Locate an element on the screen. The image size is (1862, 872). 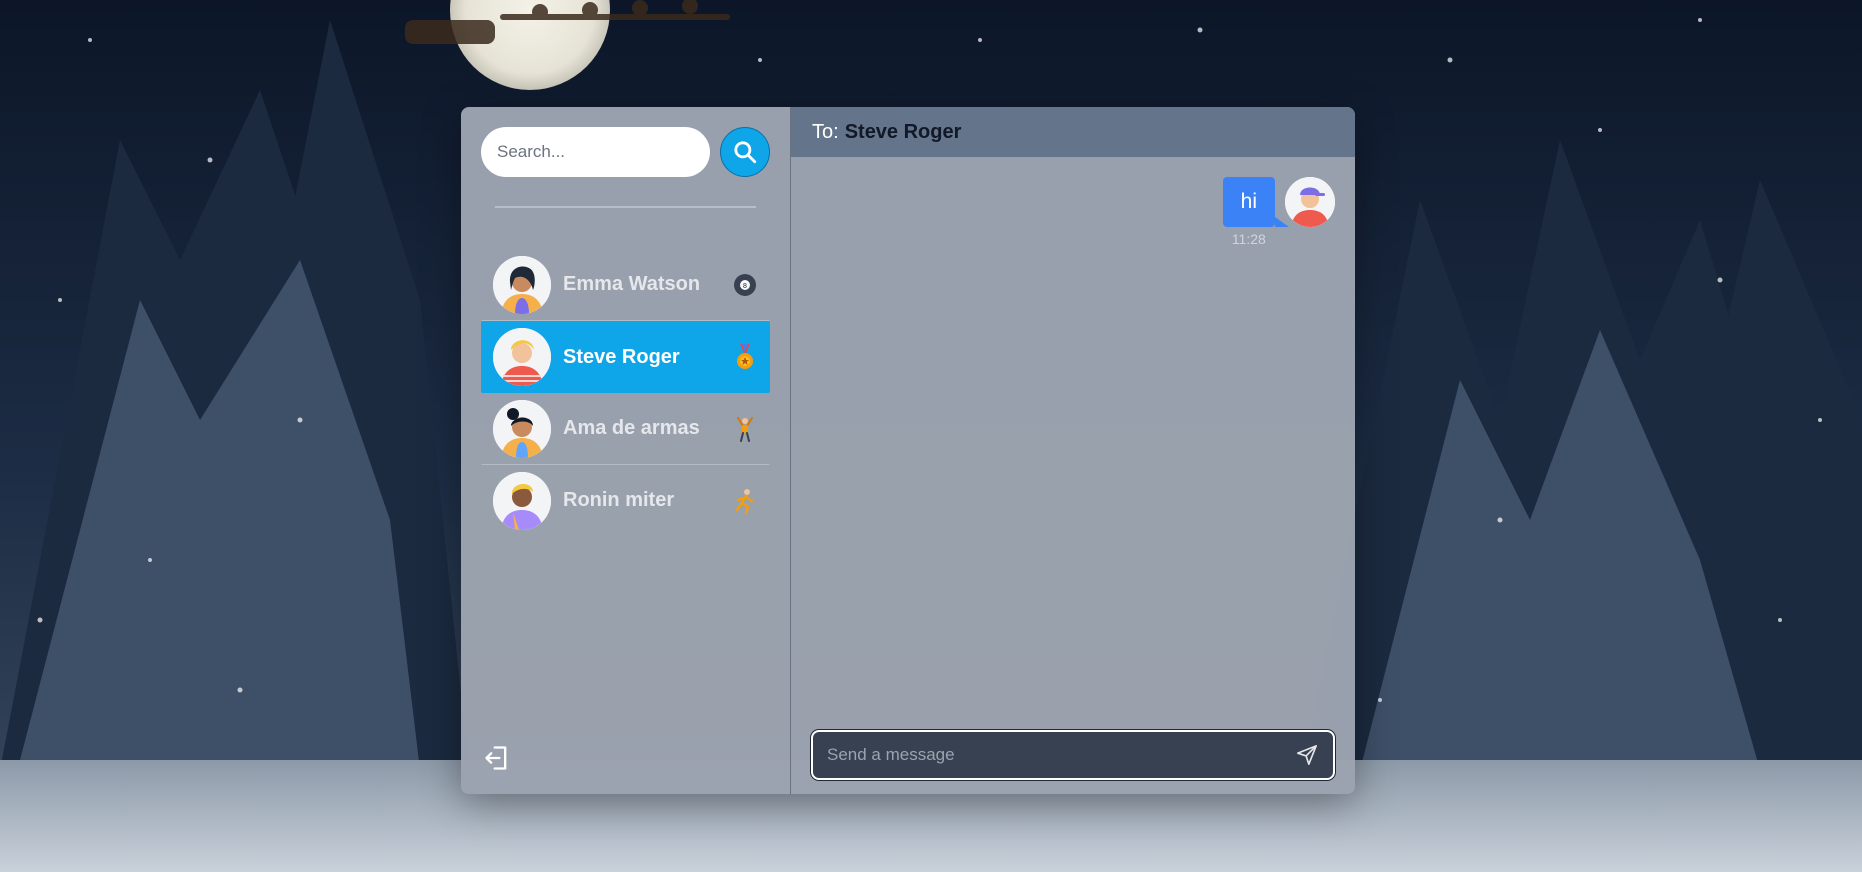
contact-name: Ronin miter is located at coordinates (619, 500).